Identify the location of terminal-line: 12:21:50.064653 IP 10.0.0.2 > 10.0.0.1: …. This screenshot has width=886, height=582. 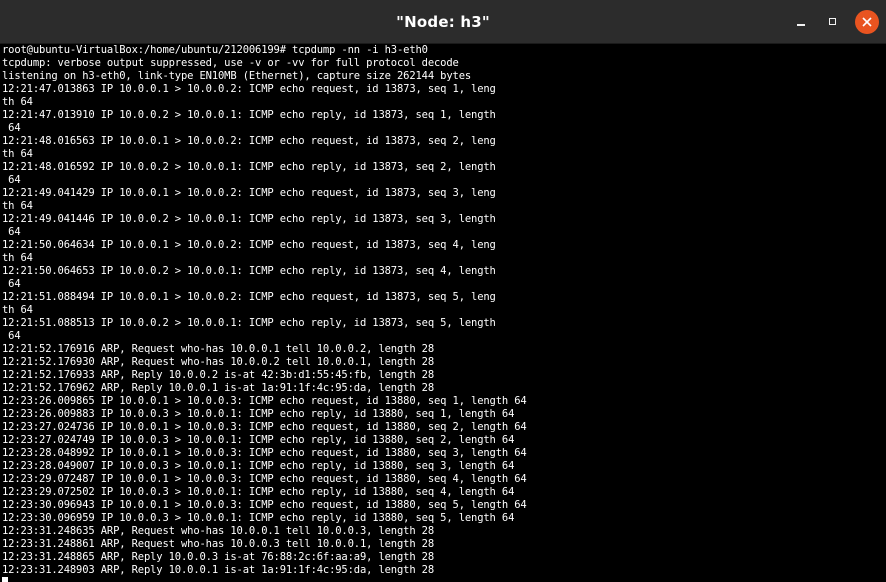
(249, 271).